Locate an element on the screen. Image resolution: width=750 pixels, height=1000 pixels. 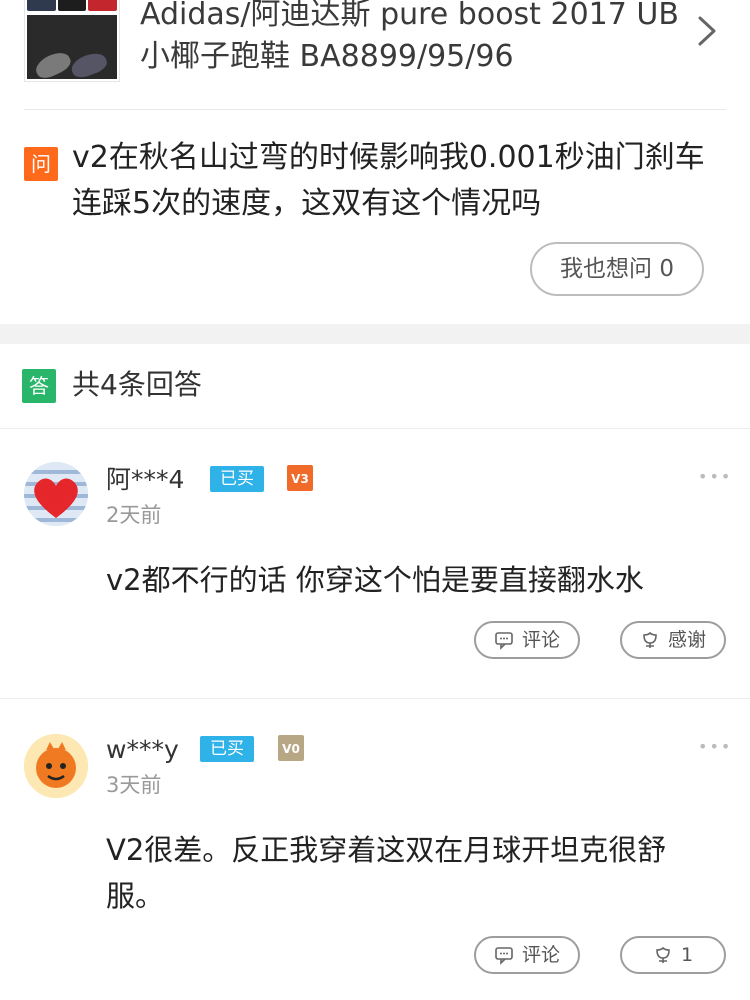
section-separator is located at coordinates (375, 334).